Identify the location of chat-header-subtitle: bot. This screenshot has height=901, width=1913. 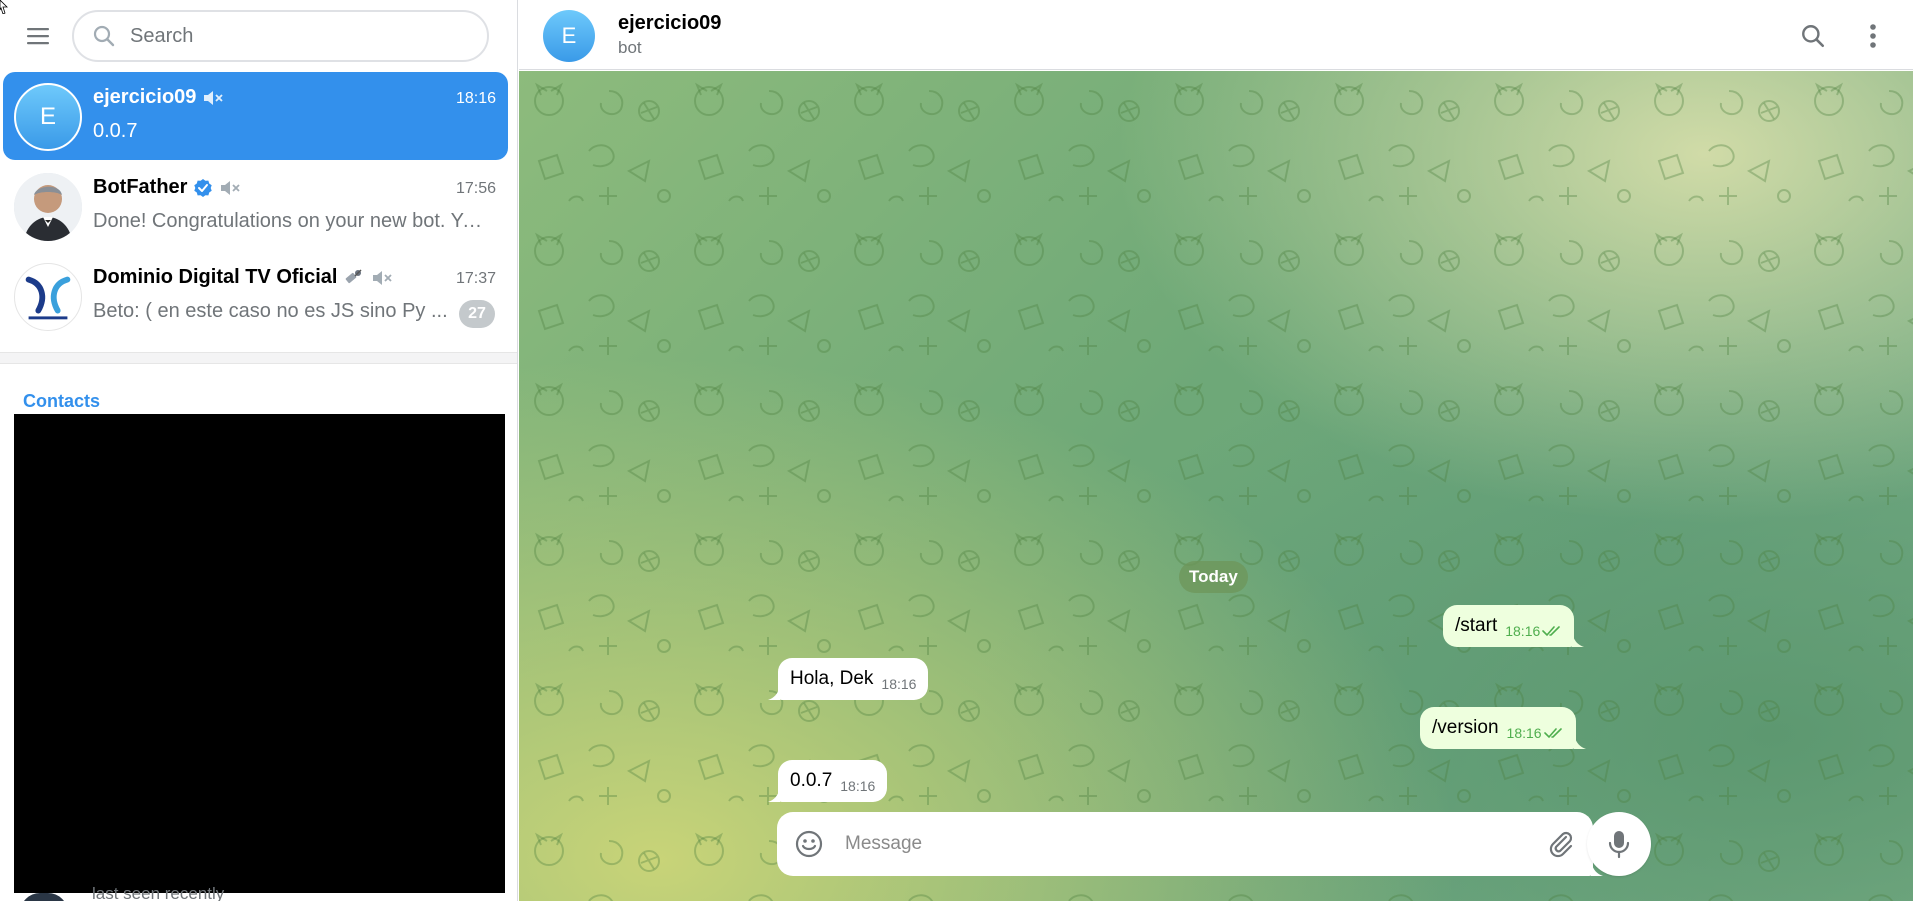
(630, 47).